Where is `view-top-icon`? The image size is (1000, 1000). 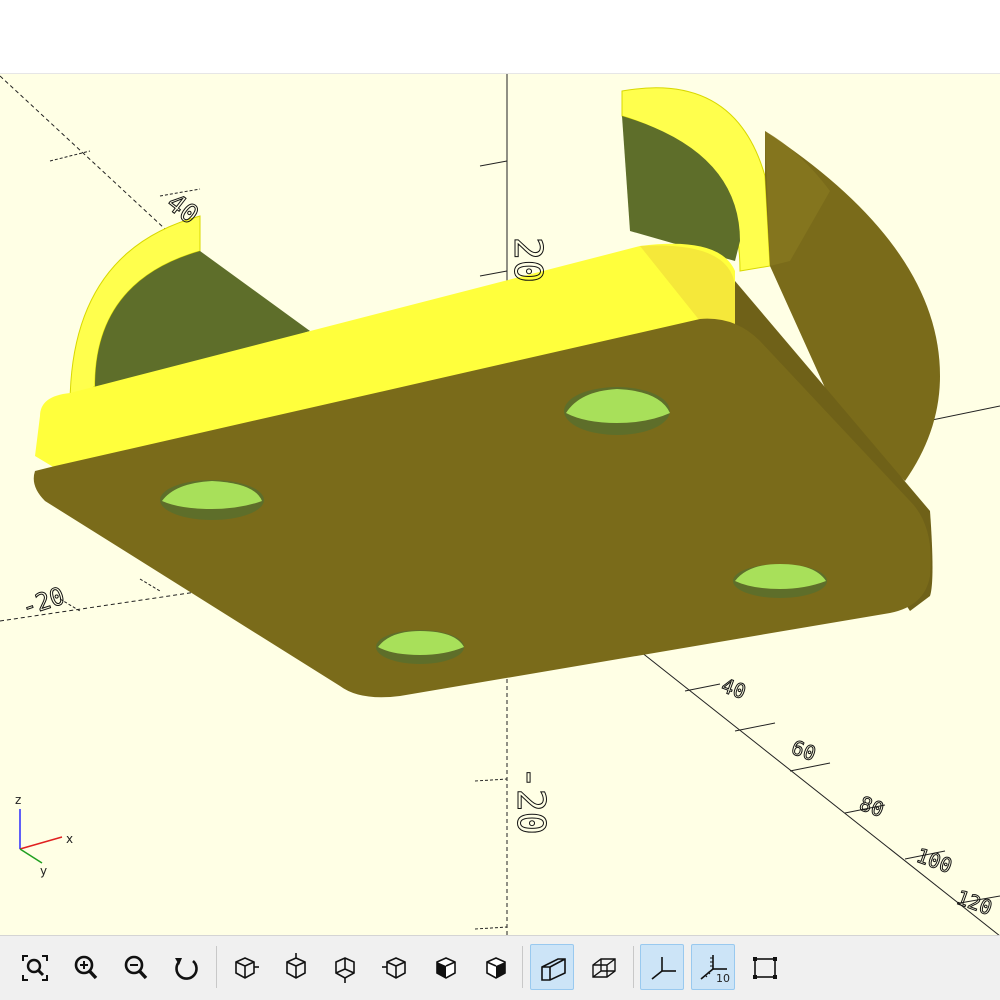 view-top-icon is located at coordinates (296, 966).